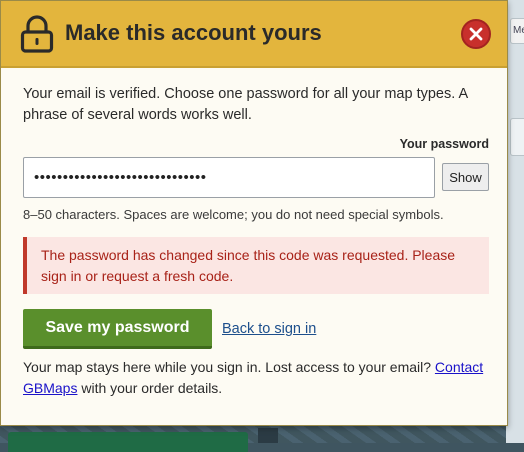 This screenshot has height=452, width=524. What do you see at coordinates (128, 442) in the screenshot?
I see `background-green-button` at bounding box center [128, 442].